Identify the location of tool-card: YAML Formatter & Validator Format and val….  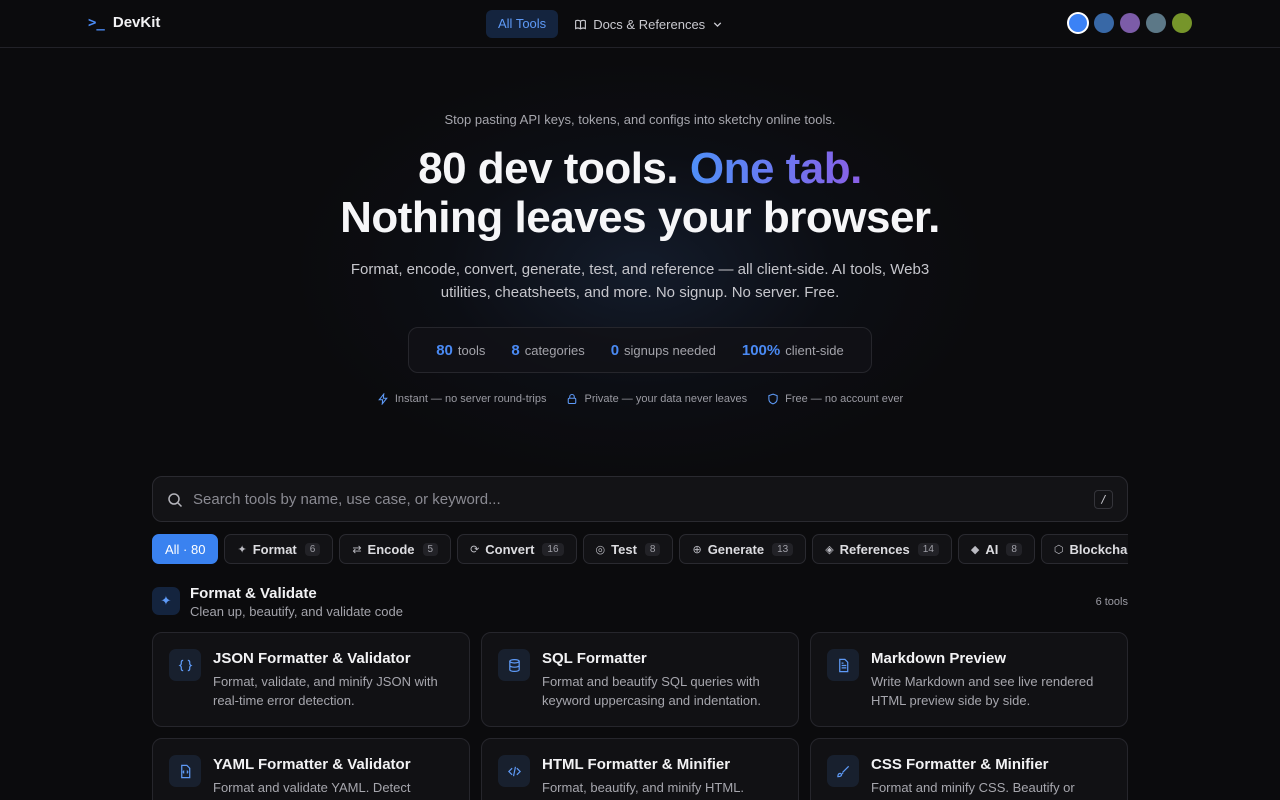
(311, 769).